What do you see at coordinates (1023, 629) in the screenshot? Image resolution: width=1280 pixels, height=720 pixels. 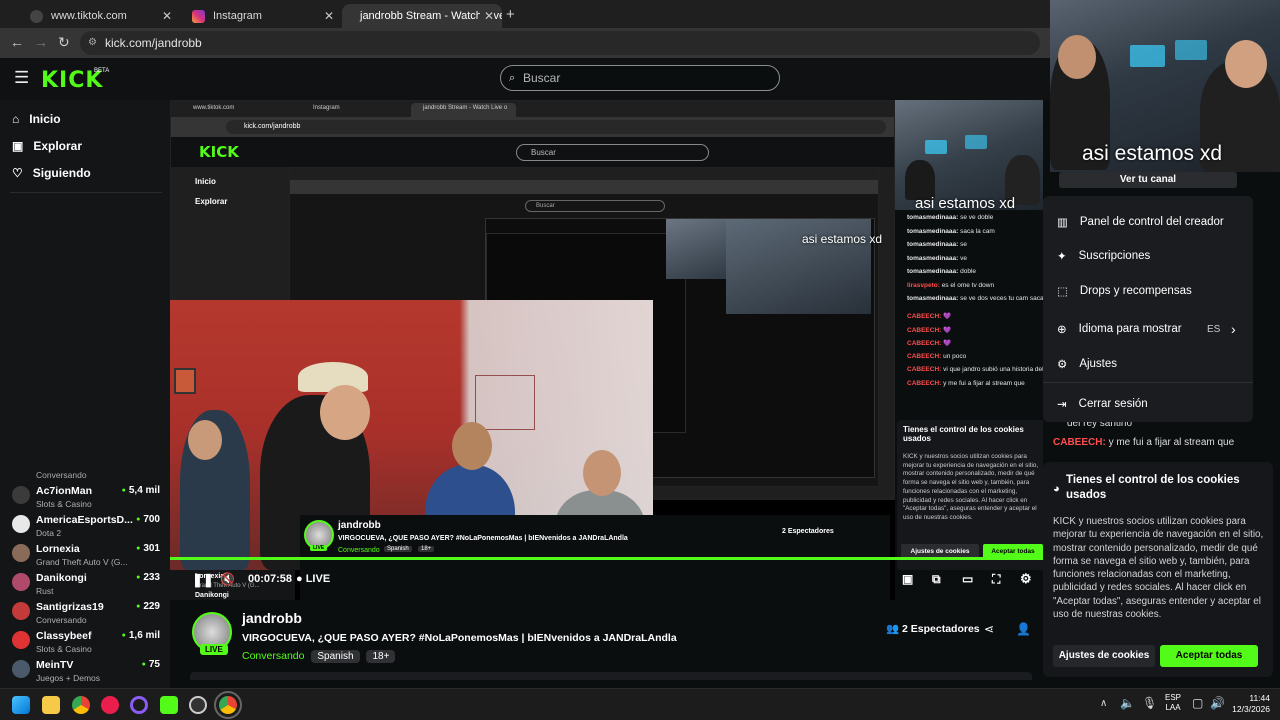 I see `follow-icon: 👤` at bounding box center [1023, 629].